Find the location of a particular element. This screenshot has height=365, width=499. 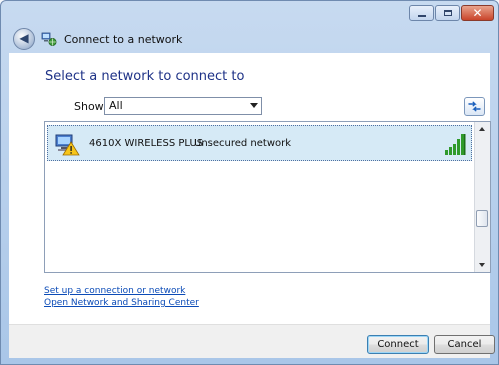

maximize-icon is located at coordinates (448, 13).